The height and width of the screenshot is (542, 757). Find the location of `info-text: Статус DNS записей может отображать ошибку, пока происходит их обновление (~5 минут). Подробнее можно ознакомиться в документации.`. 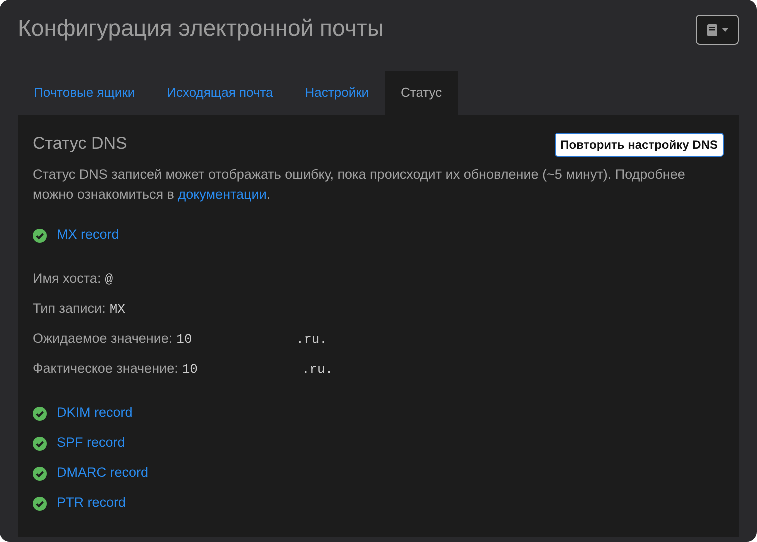

info-text: Статус DNS записей может отображать ошибку, пока происходит их обновление (~5 минут). Подробнее можно ознакомиться в документации. is located at coordinates (359, 185).